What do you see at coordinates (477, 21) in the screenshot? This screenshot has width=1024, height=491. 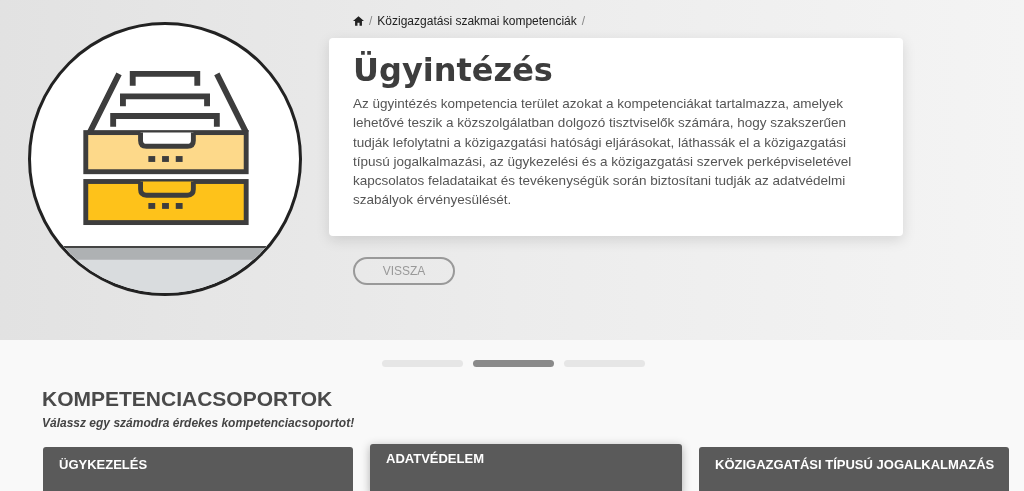 I see `breadcrumb-link: Közigazgatási szakmai kompetenciák` at bounding box center [477, 21].